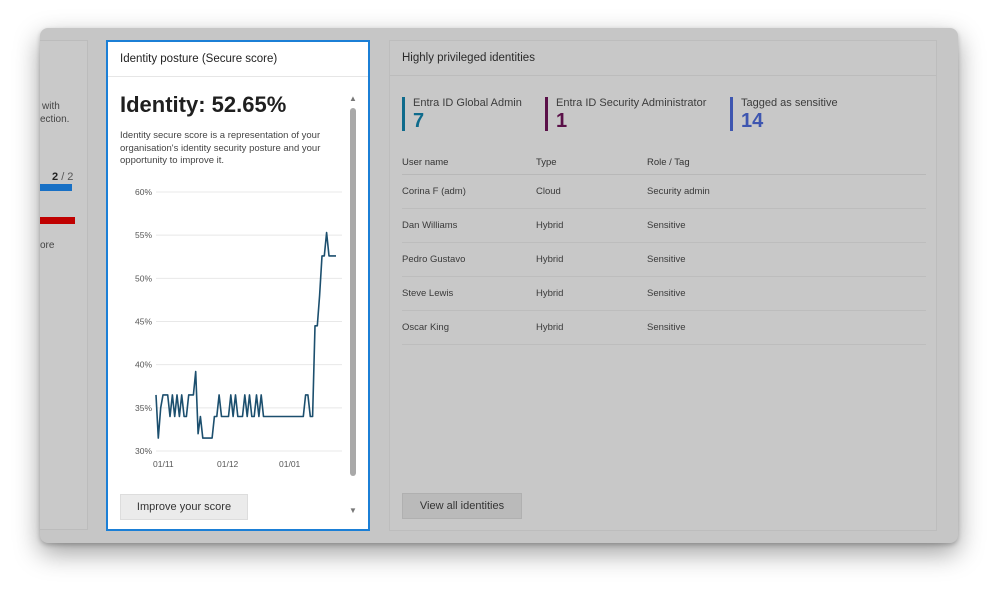 The height and width of the screenshot is (597, 999). I want to click on y-tick-label: 60%, so click(143, 192).